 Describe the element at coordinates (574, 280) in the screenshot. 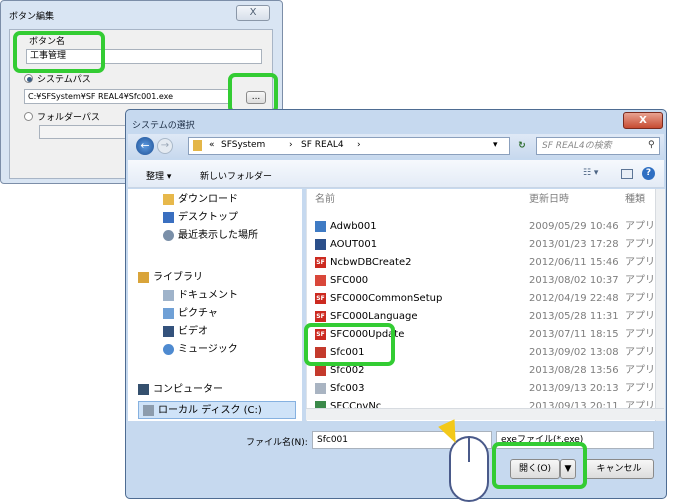

I see `file-date: 2013/08/02 10:37` at that location.